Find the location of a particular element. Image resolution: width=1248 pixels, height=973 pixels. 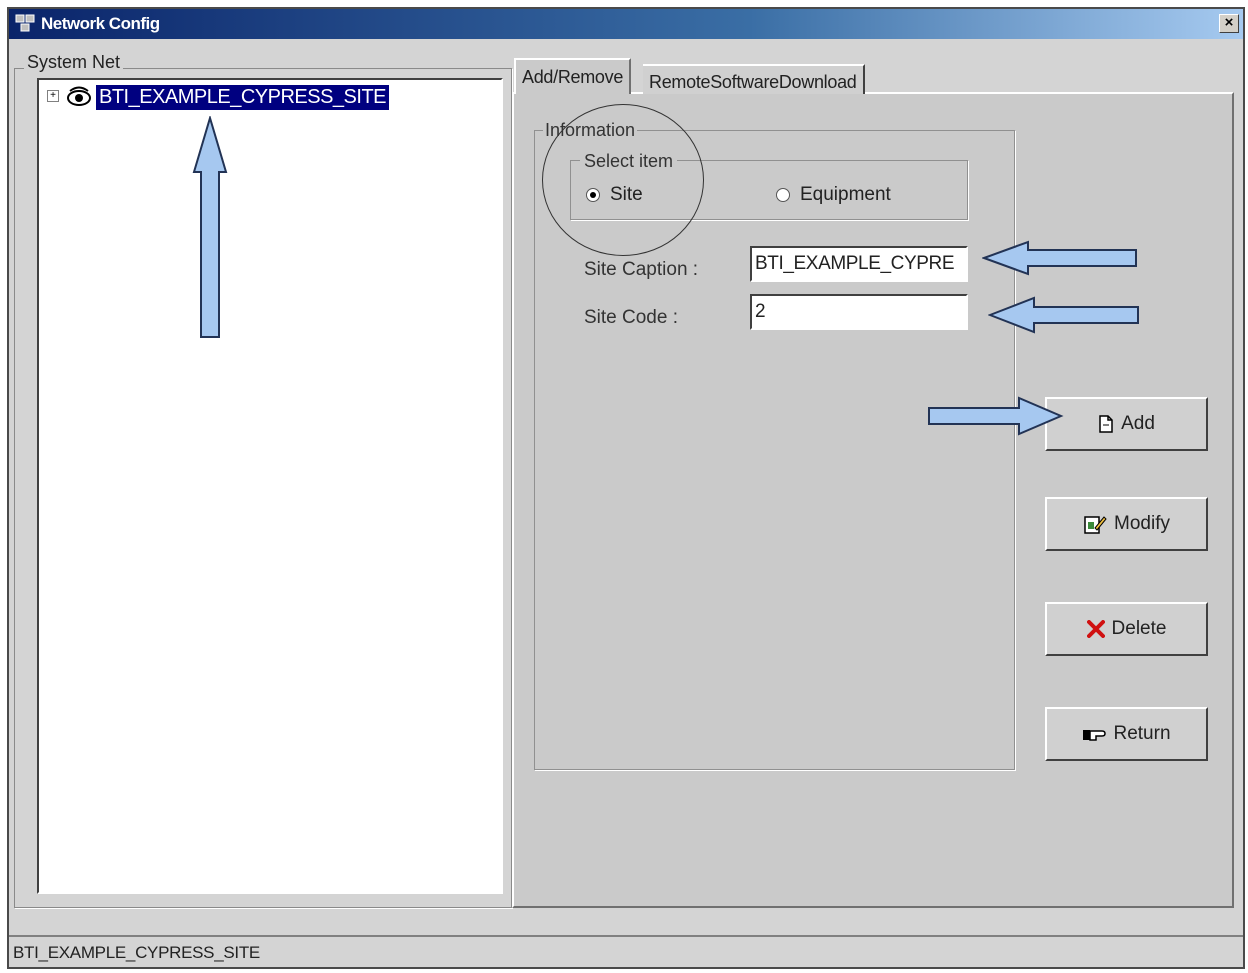

information-label: Information is located at coordinates (590, 130).